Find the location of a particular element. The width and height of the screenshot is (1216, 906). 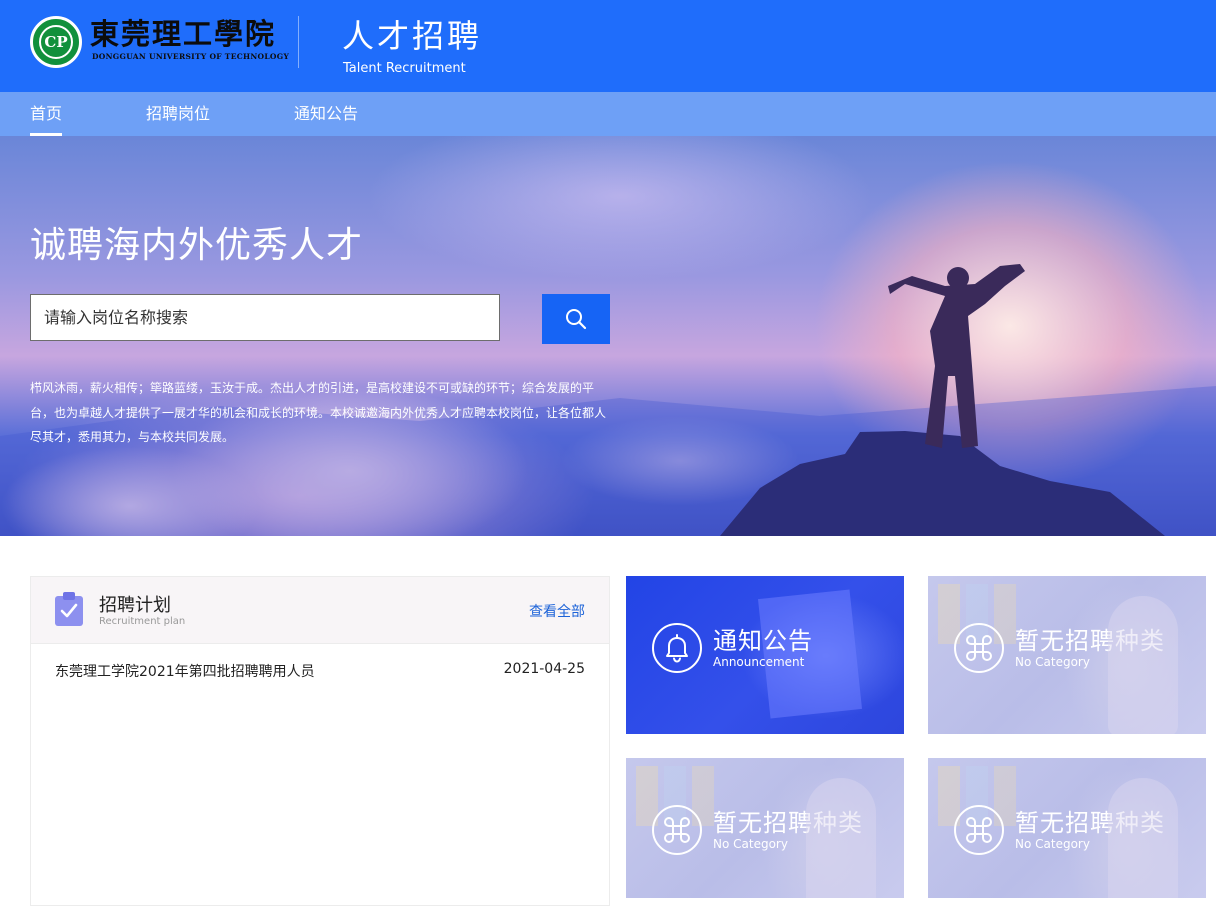

nav-item-announcements: 通知公告 is located at coordinates (326, 114).